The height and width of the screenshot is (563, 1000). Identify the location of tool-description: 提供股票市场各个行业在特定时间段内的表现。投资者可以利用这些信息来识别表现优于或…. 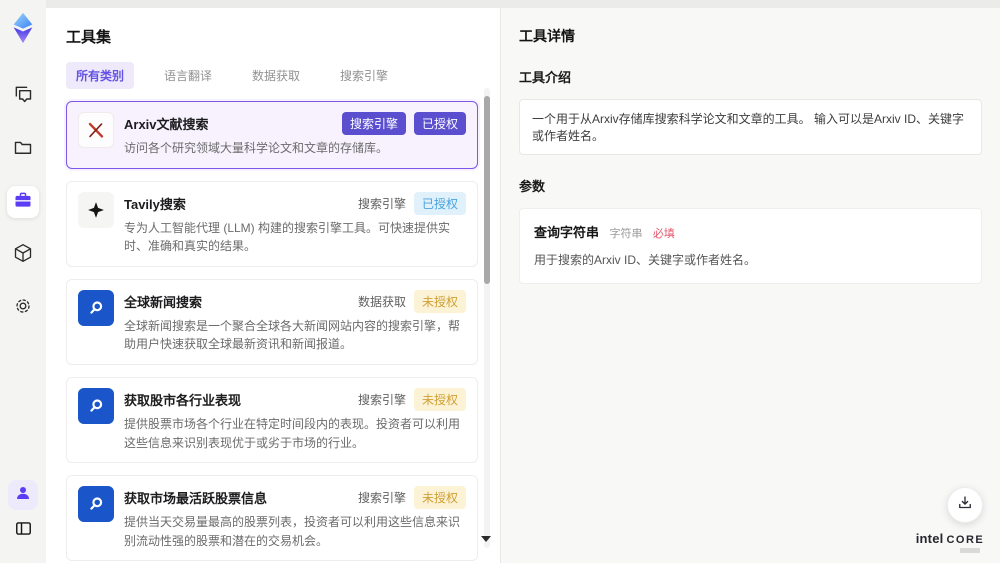
(292, 433).